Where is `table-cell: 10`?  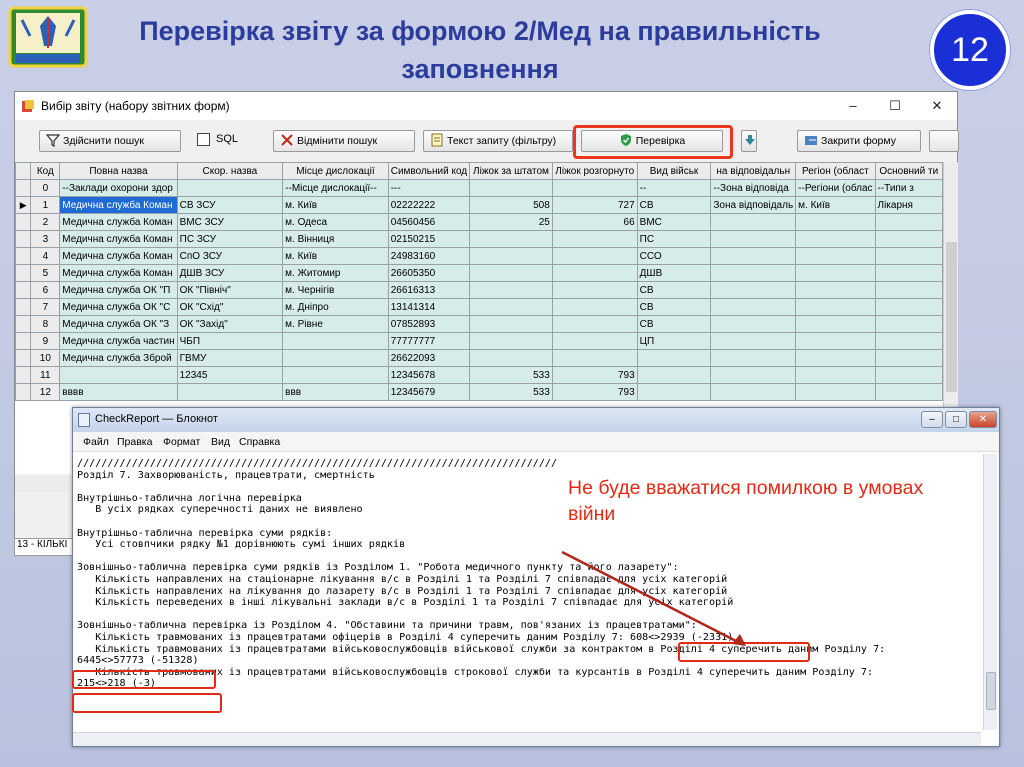 table-cell: 10 is located at coordinates (45, 358).